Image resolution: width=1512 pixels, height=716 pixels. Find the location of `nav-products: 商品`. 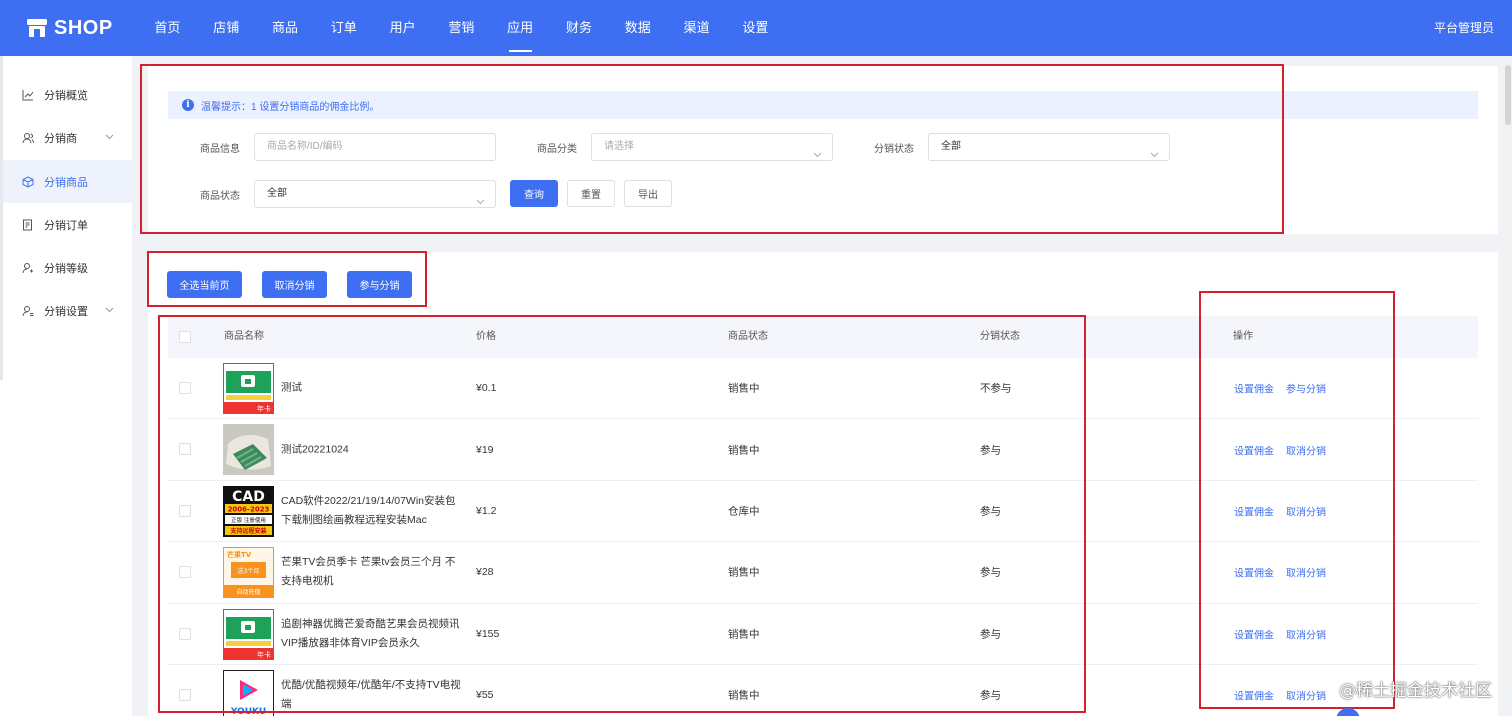

nav-products: 商品 is located at coordinates (285, 28).